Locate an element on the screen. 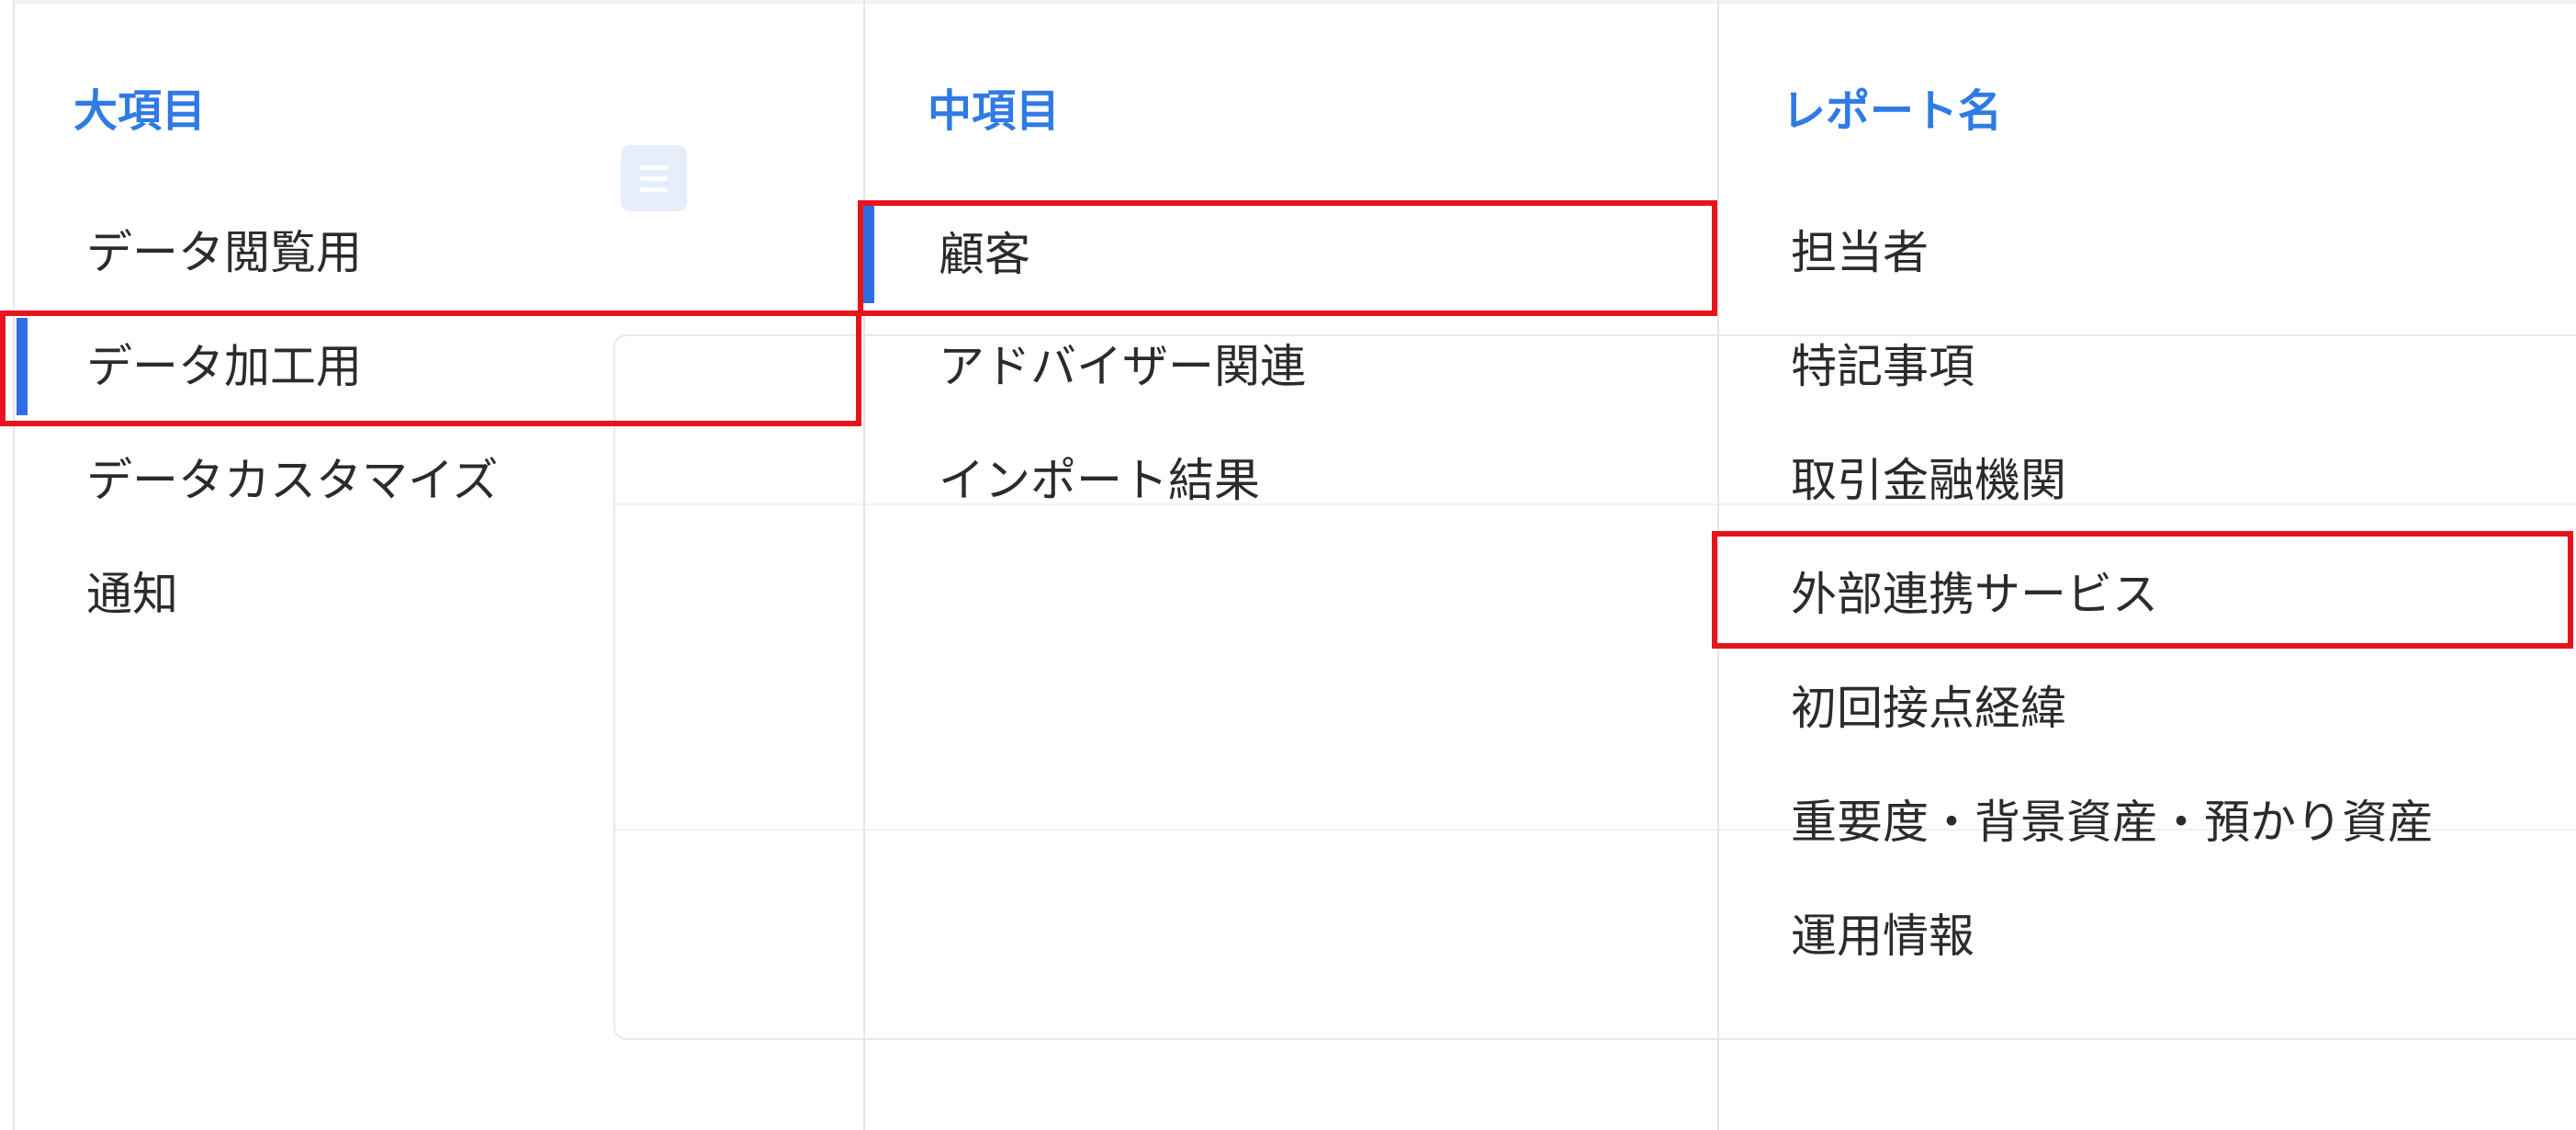 This screenshot has height=1130, width=2576. subcategory-item: アドバイザー関連 is located at coordinates (1290, 366).